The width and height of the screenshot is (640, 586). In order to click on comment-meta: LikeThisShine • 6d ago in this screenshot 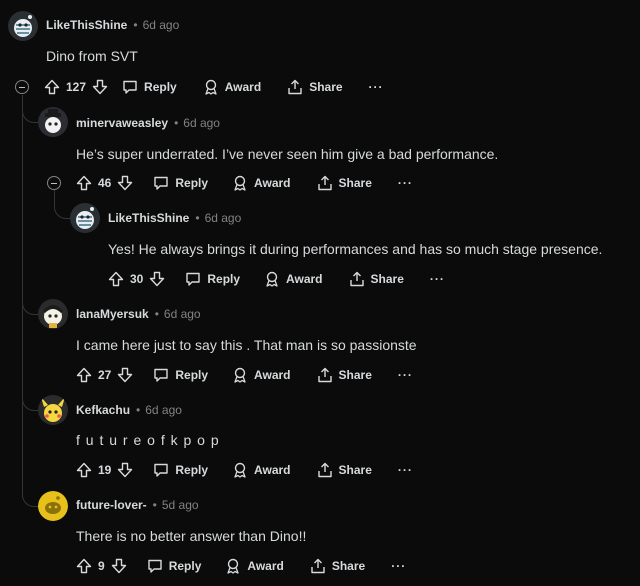, I will do `click(174, 218)`.